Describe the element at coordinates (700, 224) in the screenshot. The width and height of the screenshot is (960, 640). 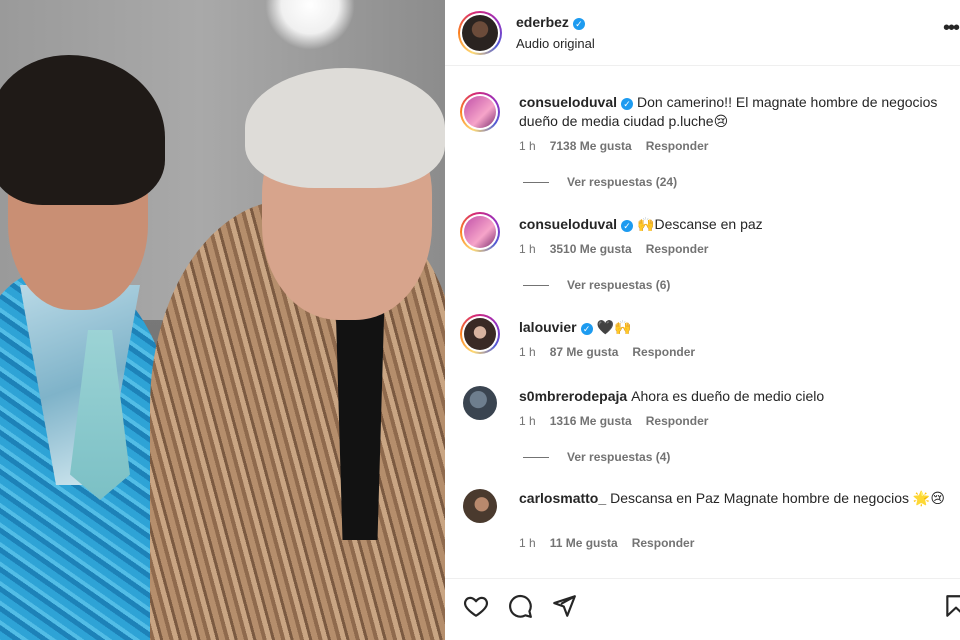
I see `comment-body: 🙌Descanse en paz` at that location.